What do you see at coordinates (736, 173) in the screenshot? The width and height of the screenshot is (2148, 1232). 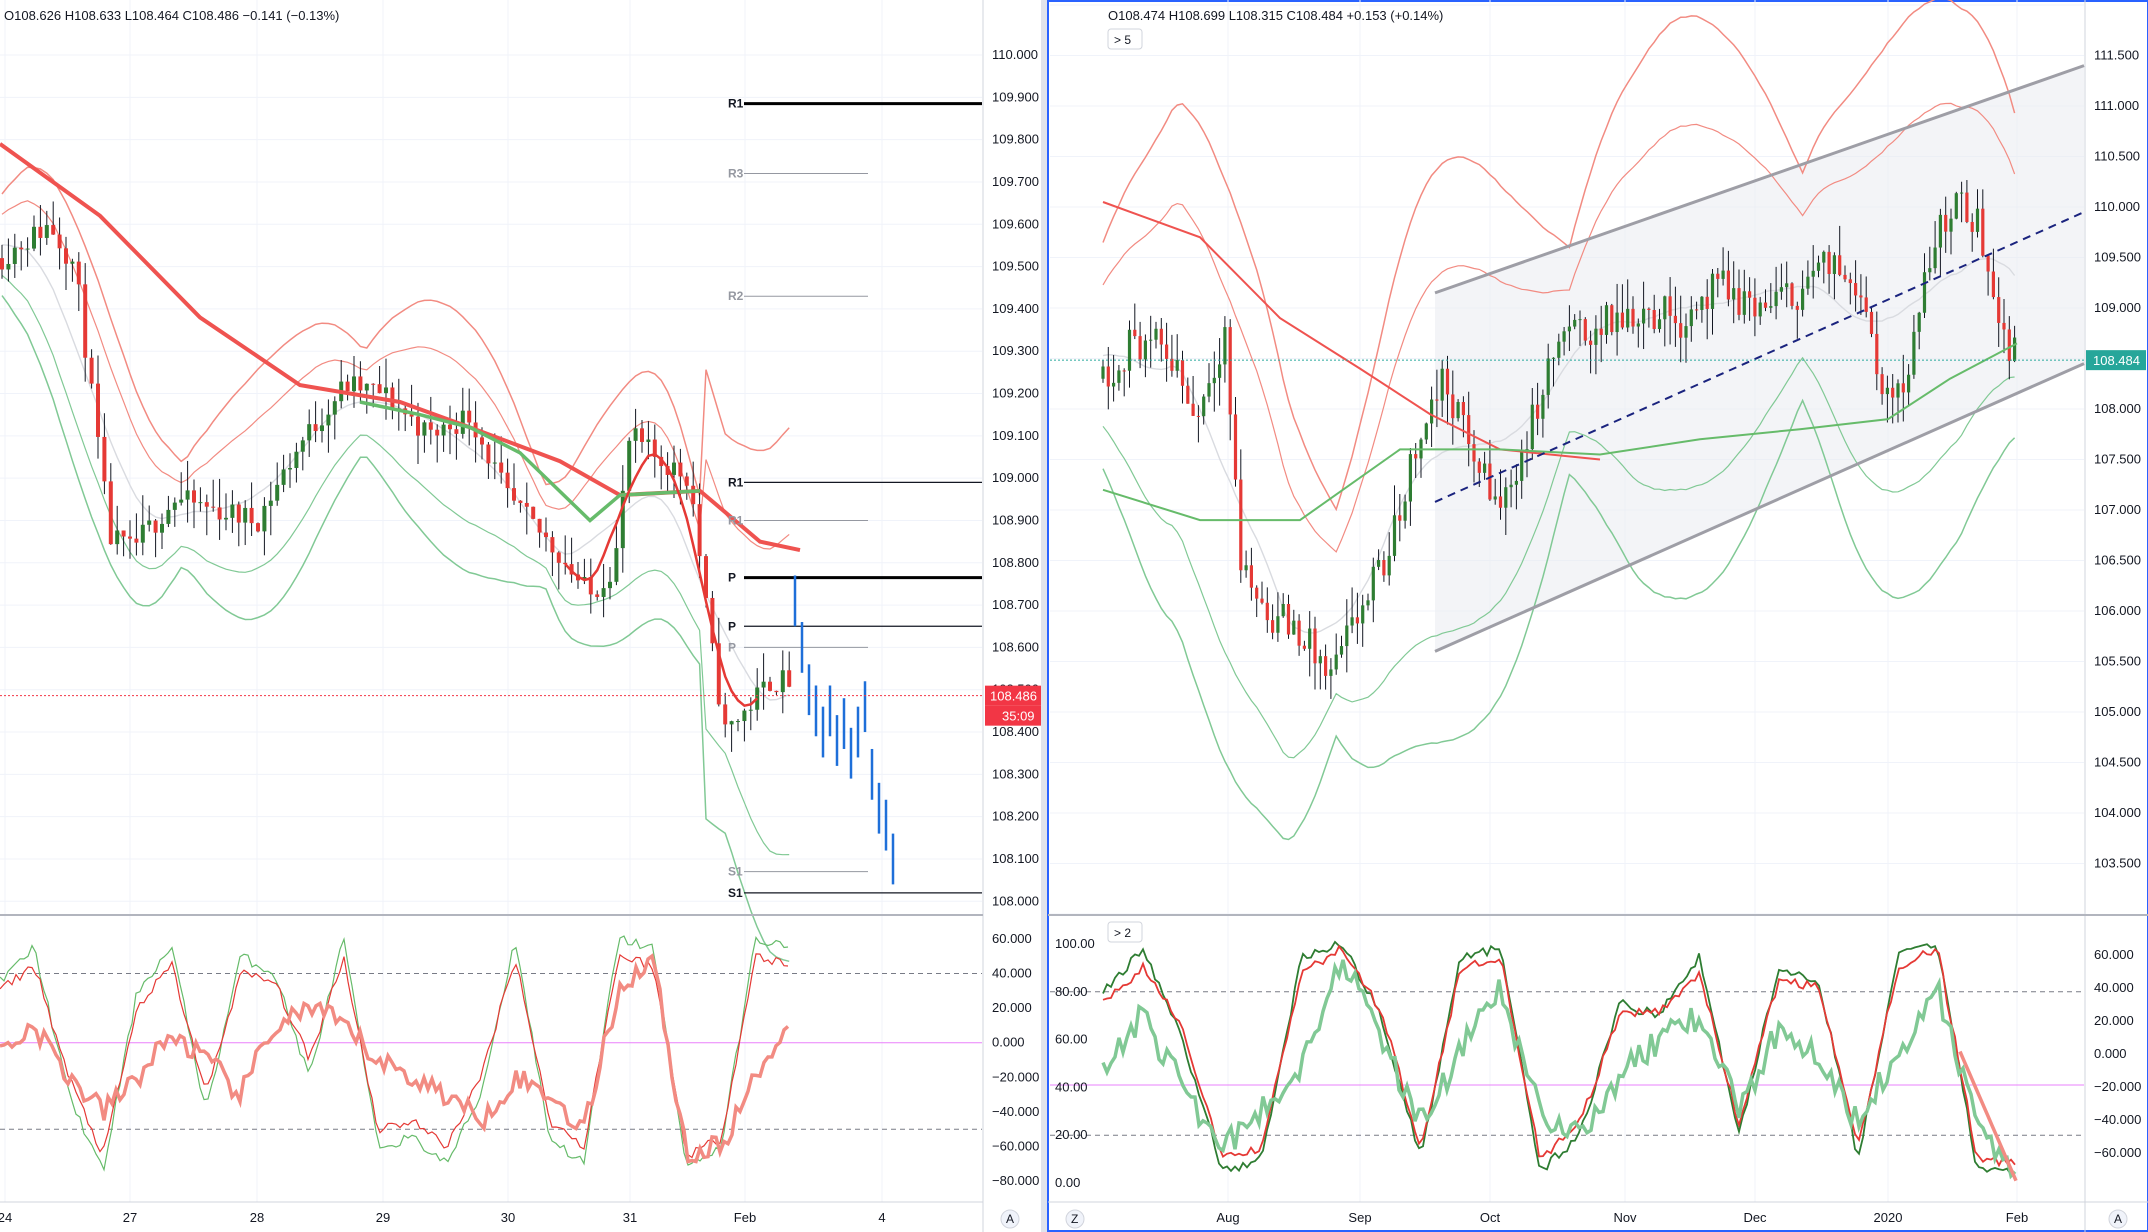 I see `pivot-label: R3` at bounding box center [736, 173].